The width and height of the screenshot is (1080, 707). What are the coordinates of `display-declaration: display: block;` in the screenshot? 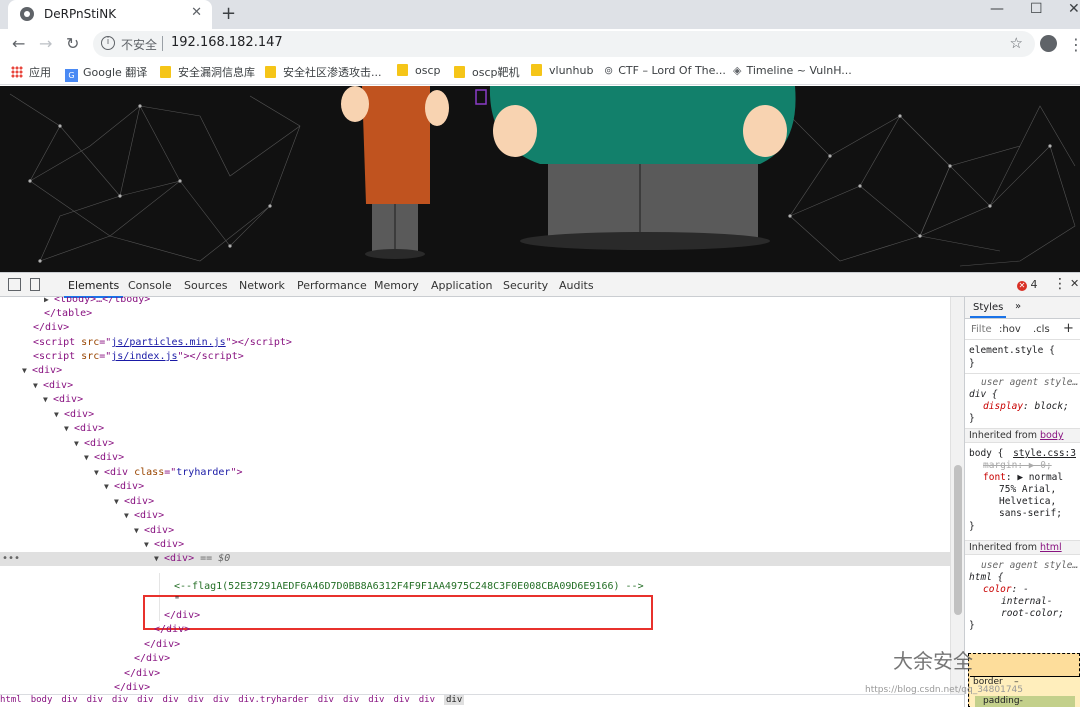 It's located at (1026, 407).